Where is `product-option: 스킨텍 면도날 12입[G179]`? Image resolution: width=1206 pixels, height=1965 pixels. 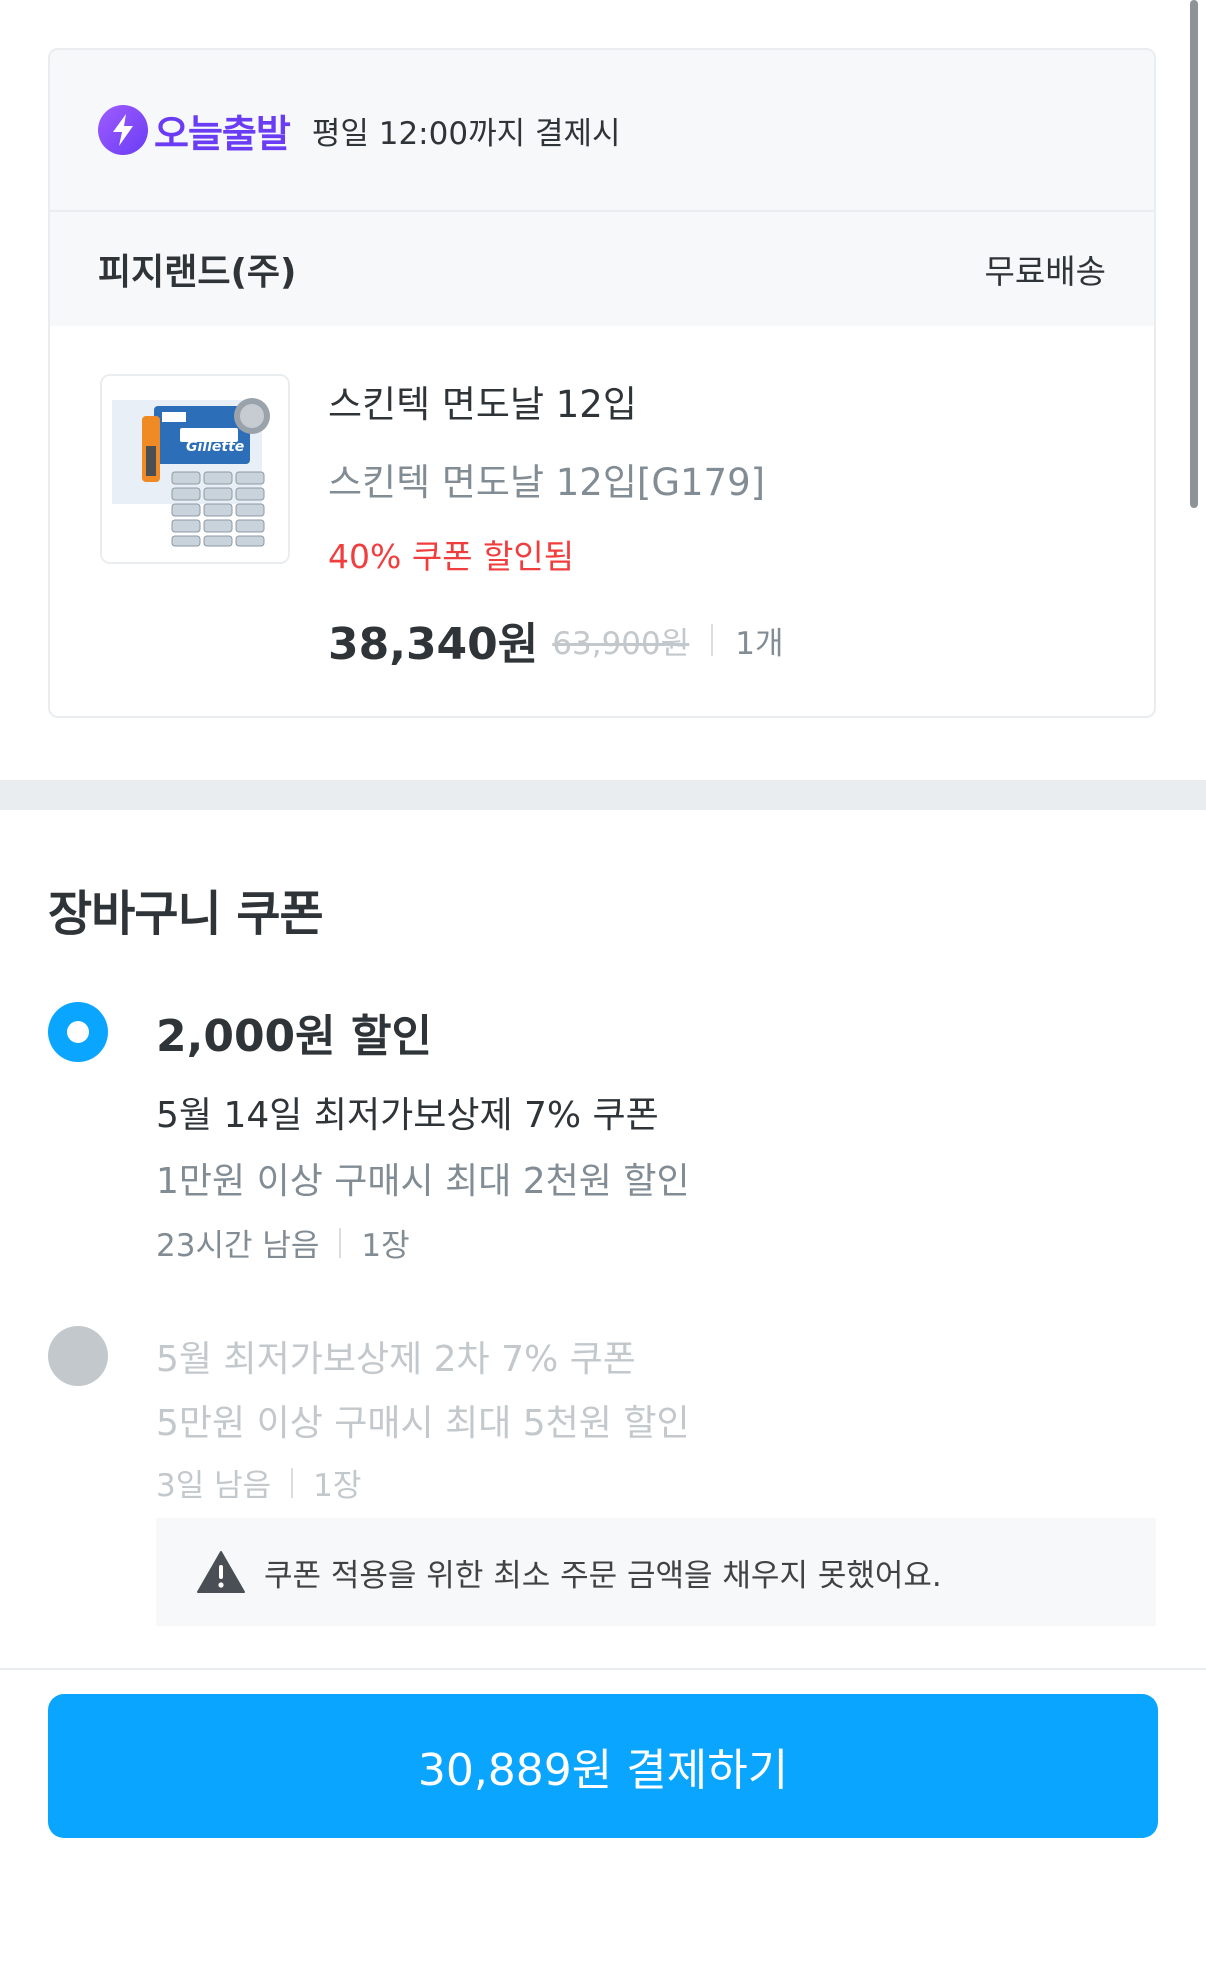
product-option: 스킨텍 면도날 12입[G179] is located at coordinates (547, 482).